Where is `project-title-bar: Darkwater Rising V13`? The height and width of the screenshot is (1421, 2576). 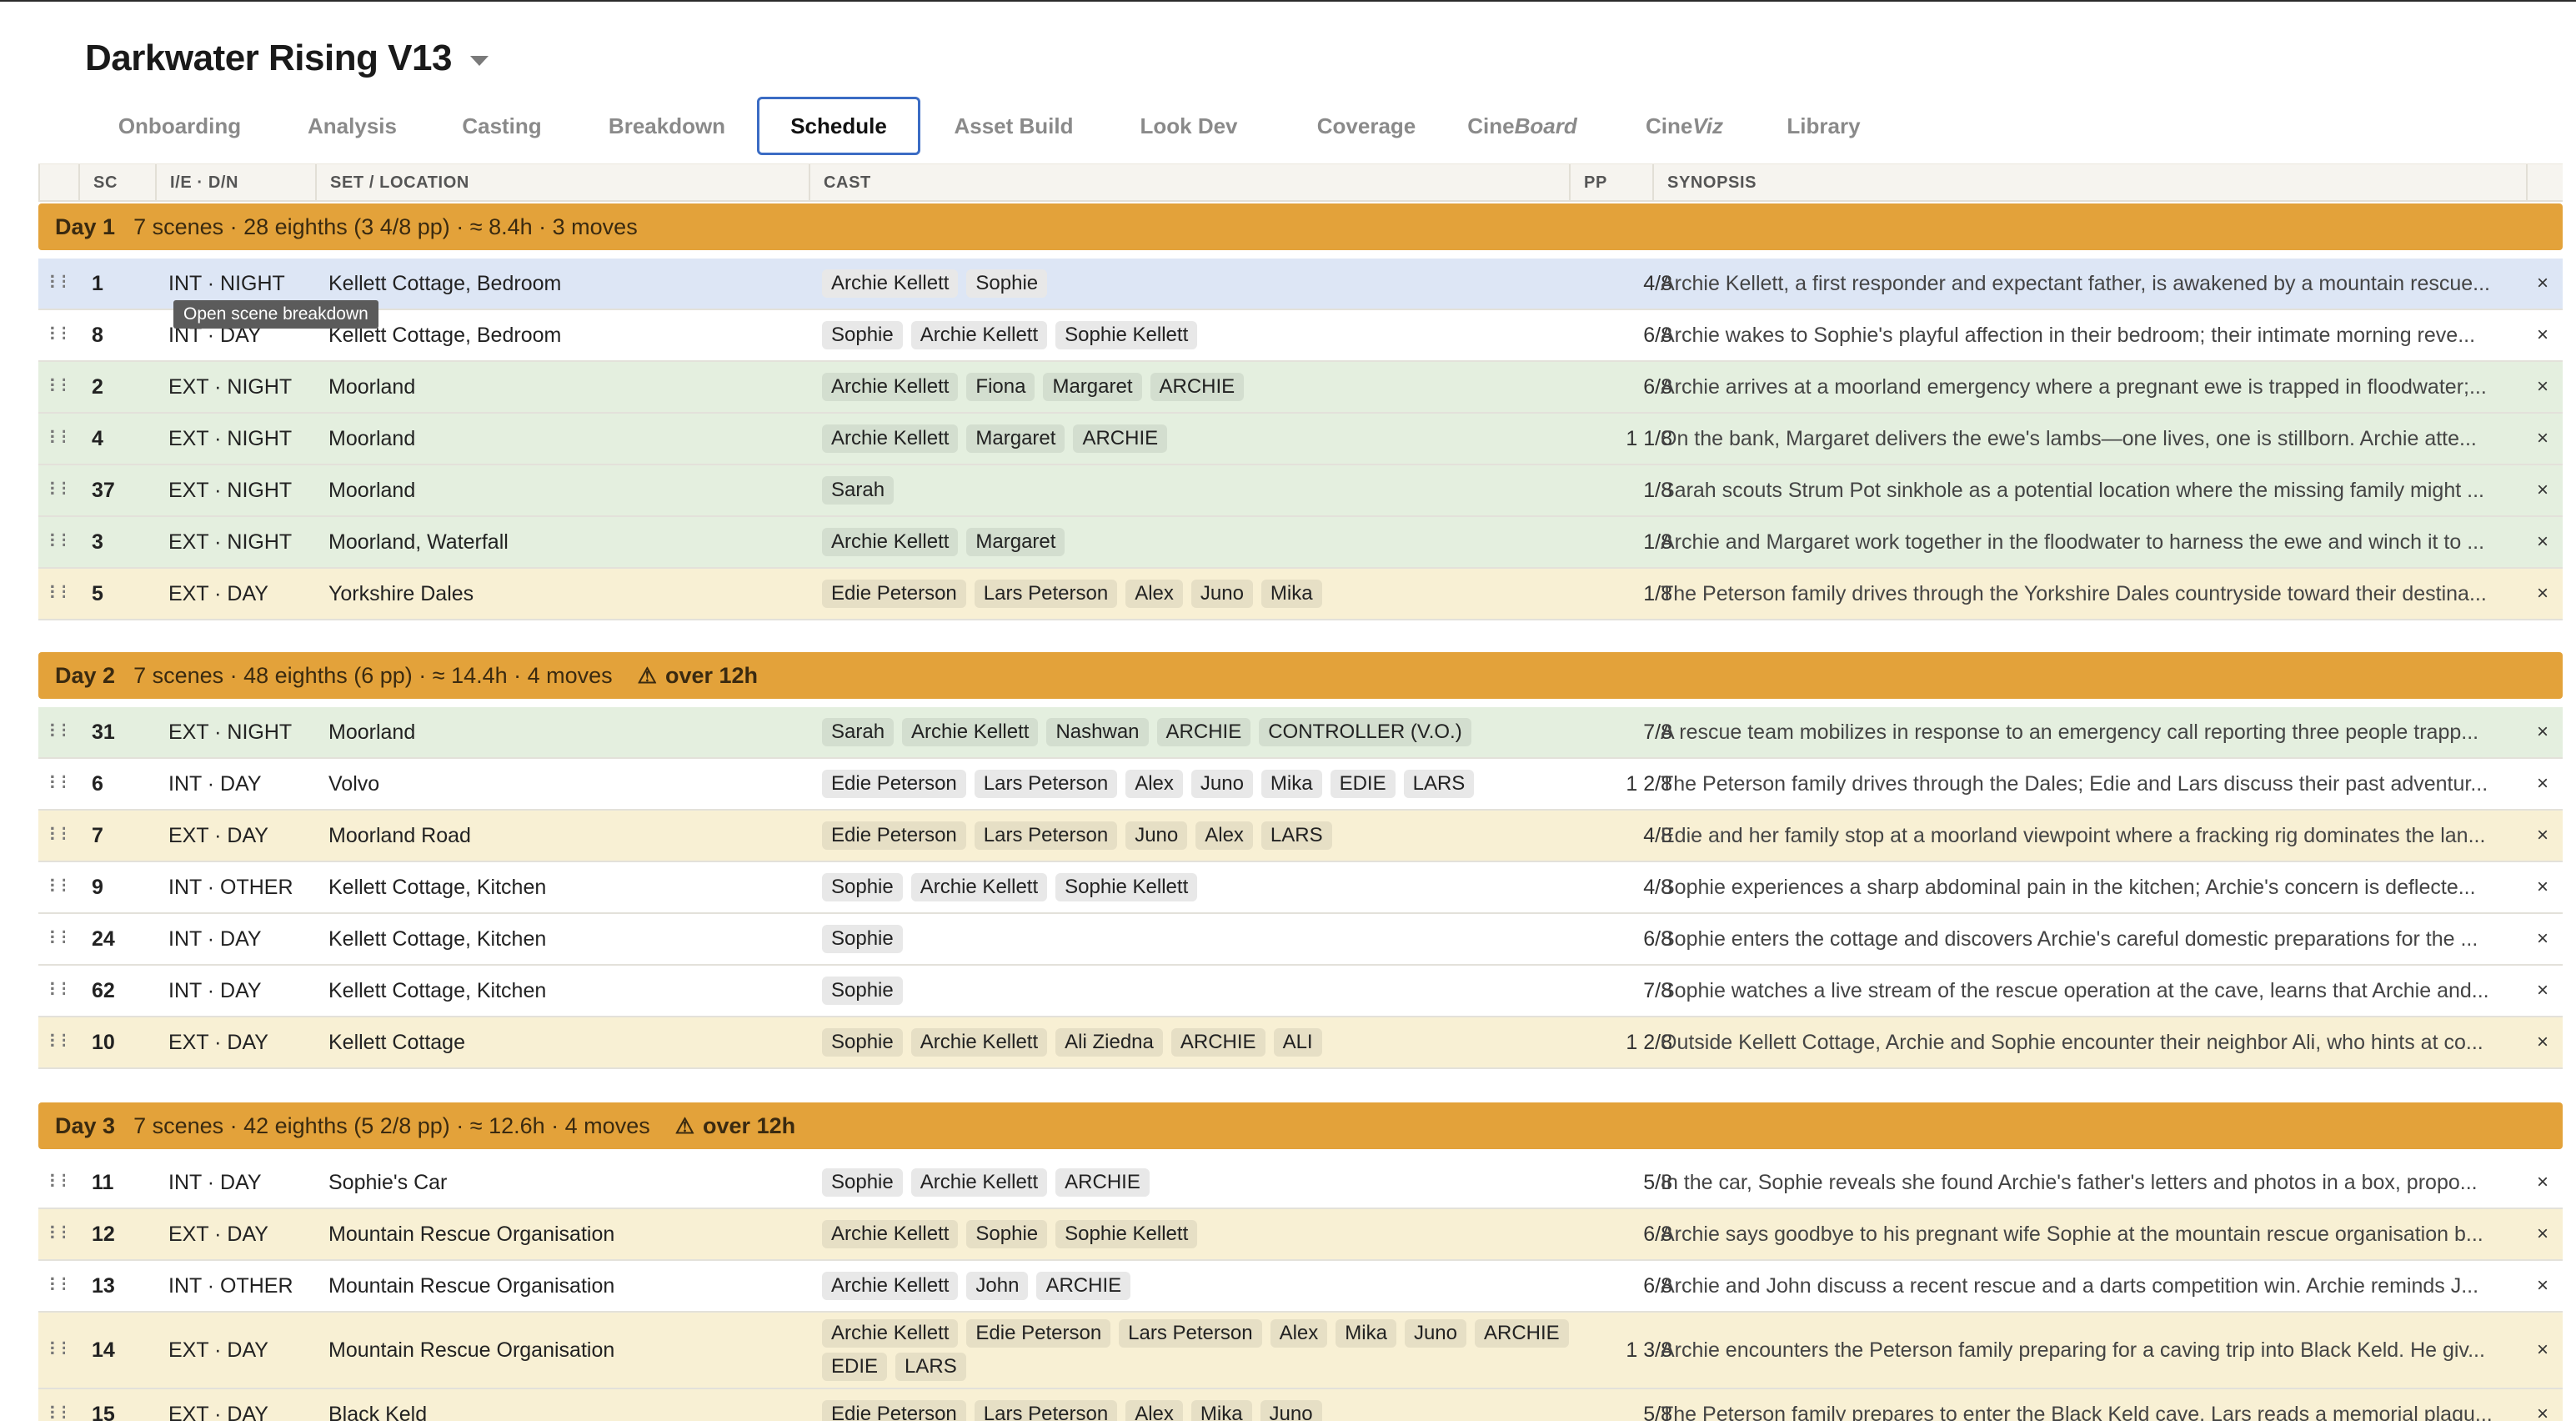 project-title-bar: Darkwater Rising V13 is located at coordinates (287, 58).